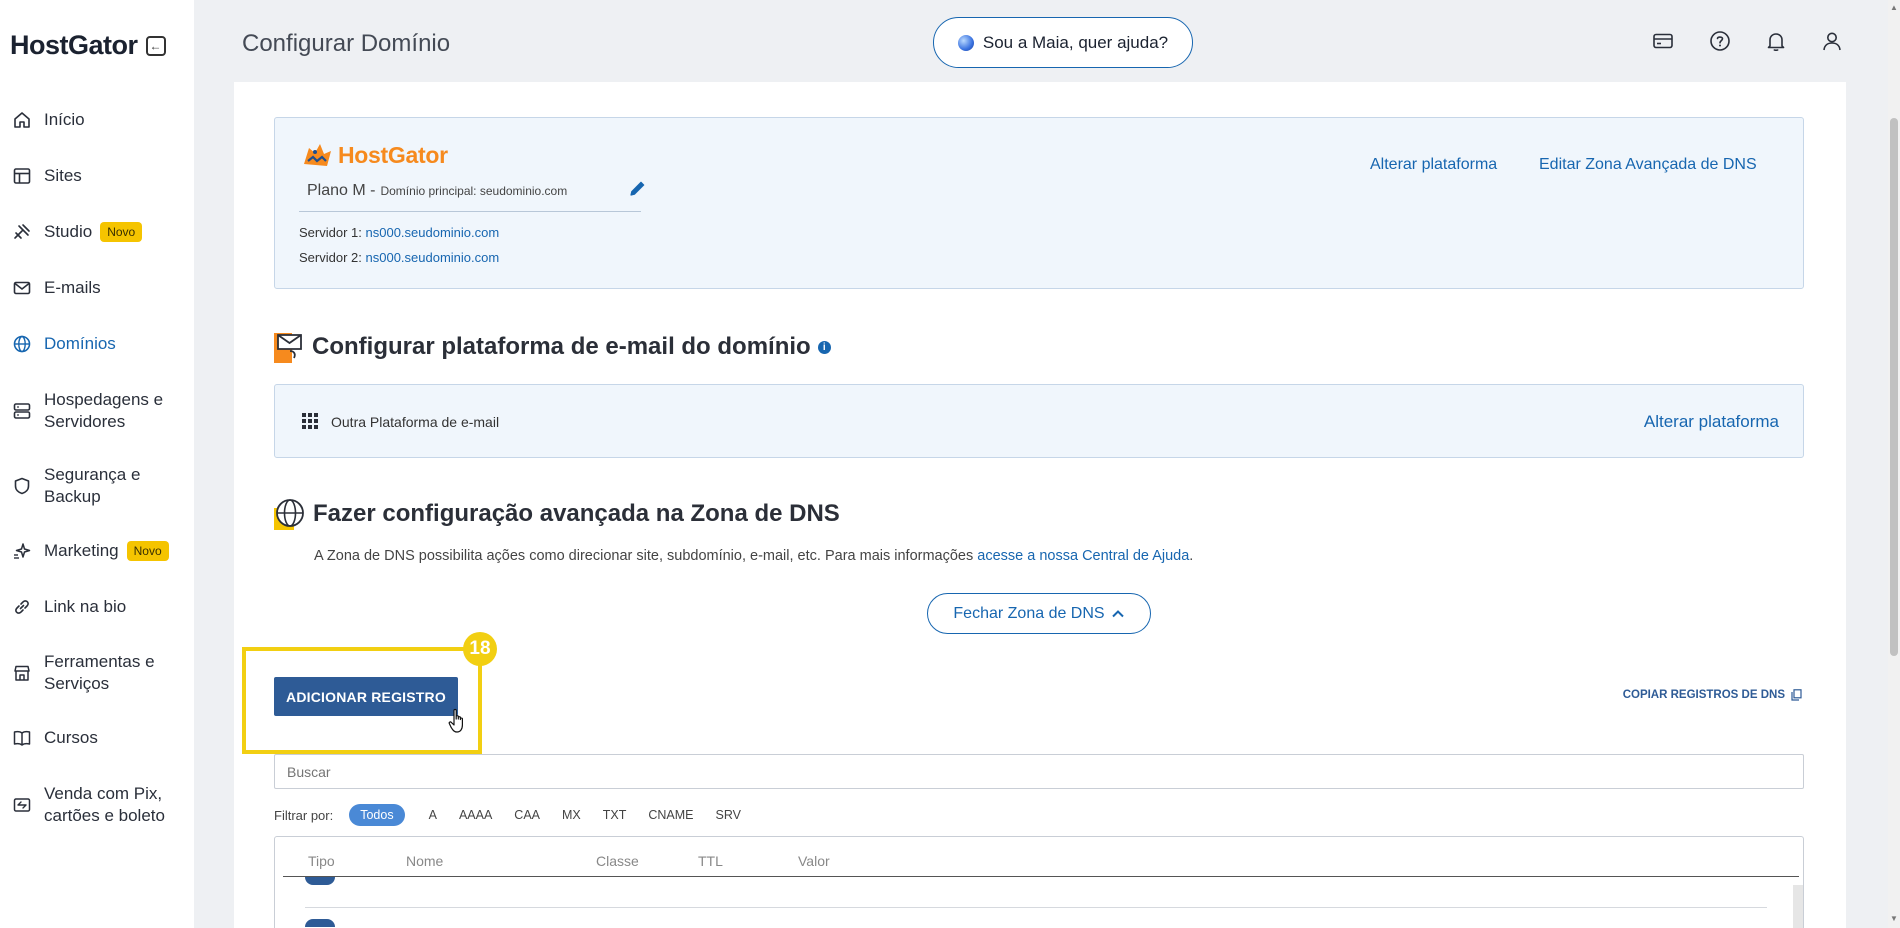 This screenshot has width=1900, height=928. I want to click on column-header-ttl: TTL, so click(710, 861).